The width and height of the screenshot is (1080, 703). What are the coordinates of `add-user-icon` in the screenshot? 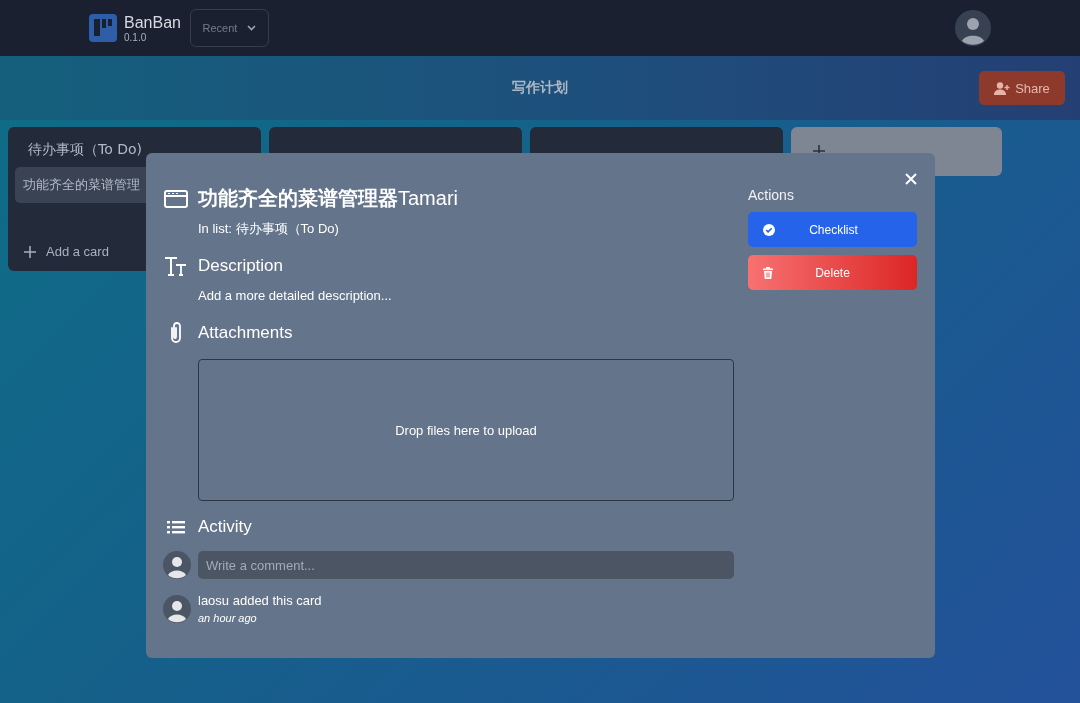 It's located at (1002, 88).